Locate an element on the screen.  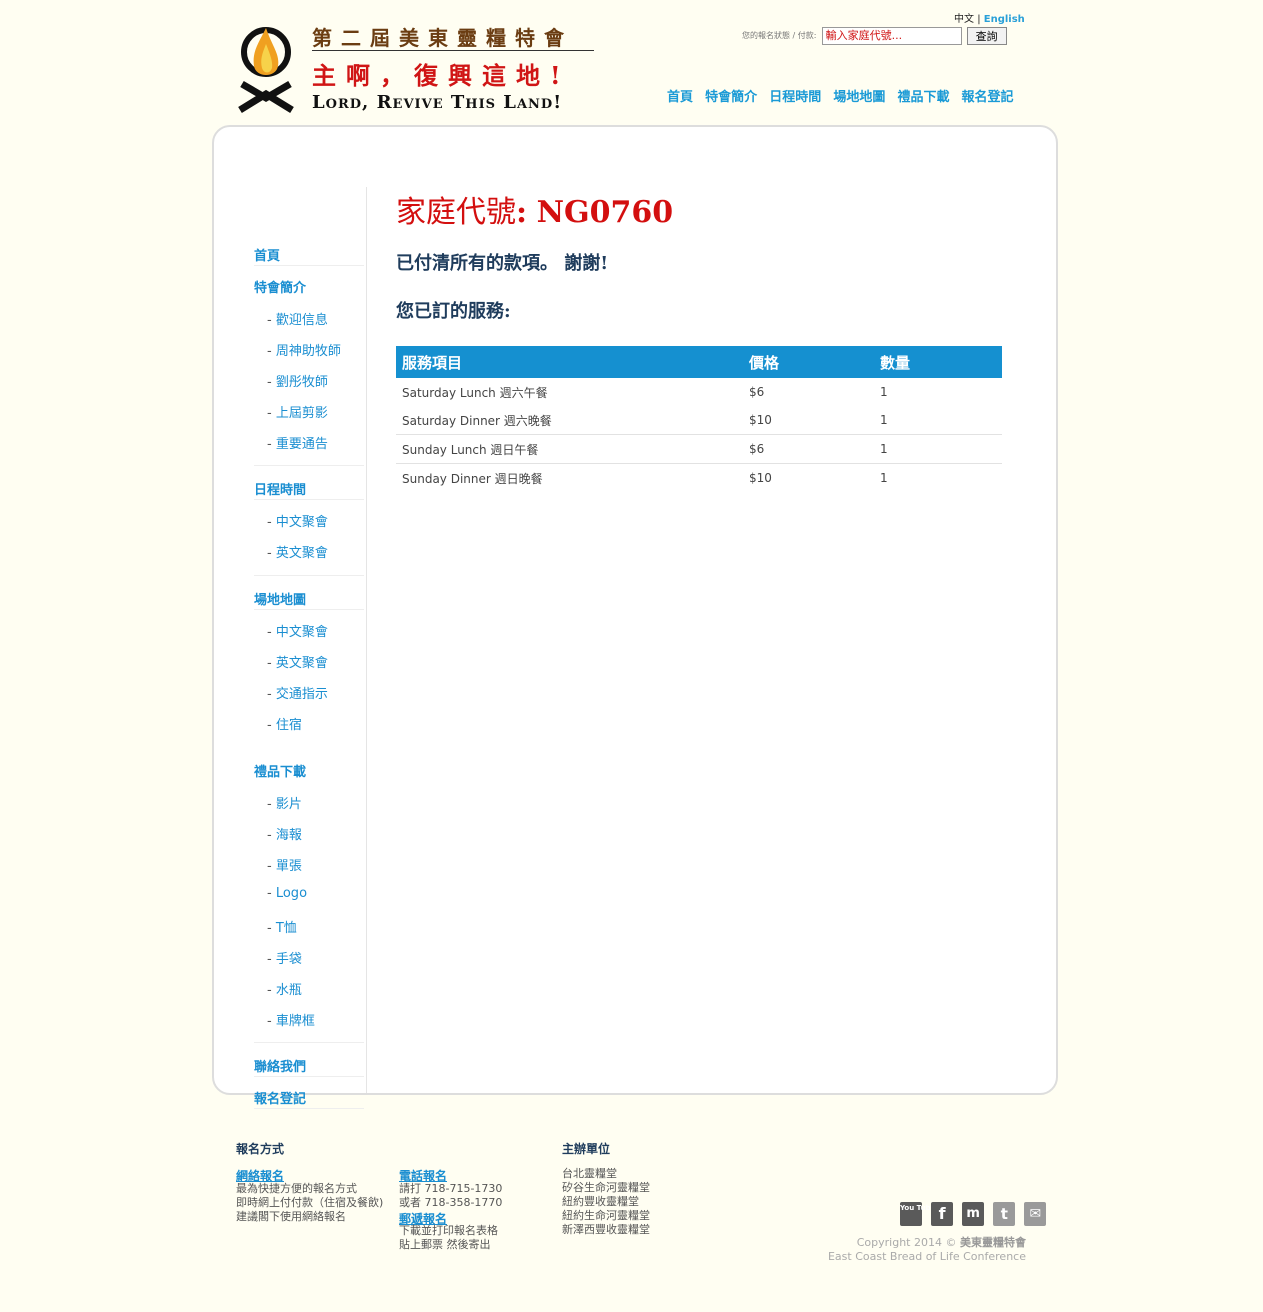
social-links: You Tube f m t ✉ is located at coordinates (971, 1214).